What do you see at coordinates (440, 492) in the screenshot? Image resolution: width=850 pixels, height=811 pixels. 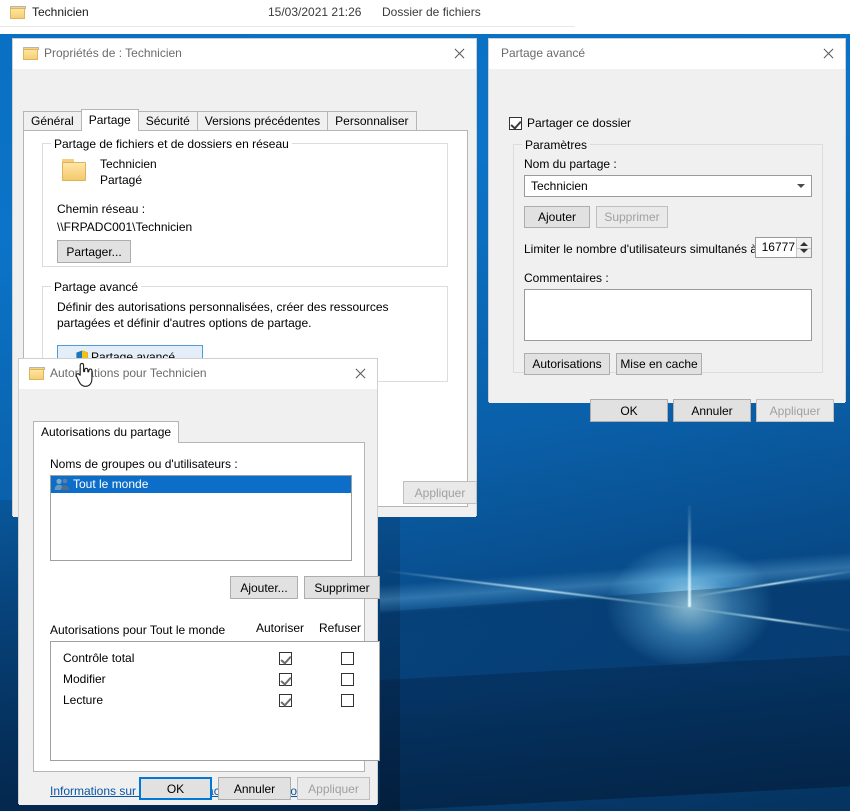 I see `properties-apply-button: Appliquer` at bounding box center [440, 492].